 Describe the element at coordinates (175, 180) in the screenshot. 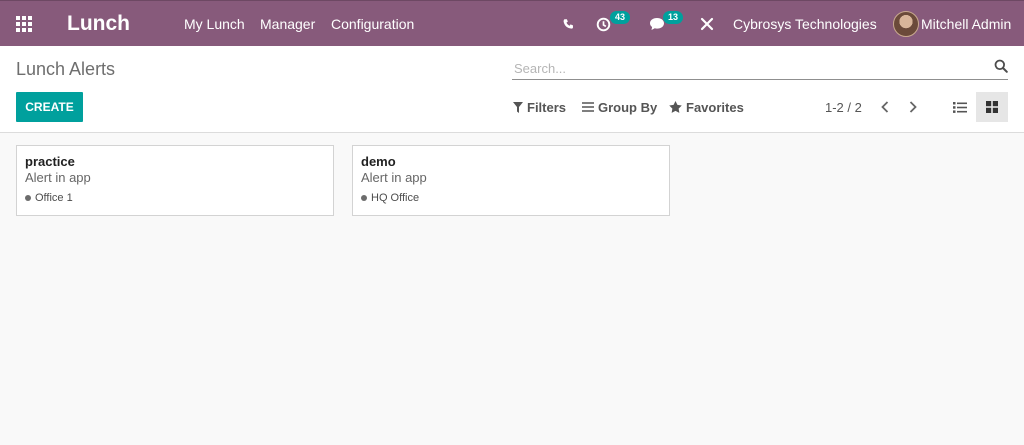

I see `kanban-card: practice Alert in app Office 1` at that location.